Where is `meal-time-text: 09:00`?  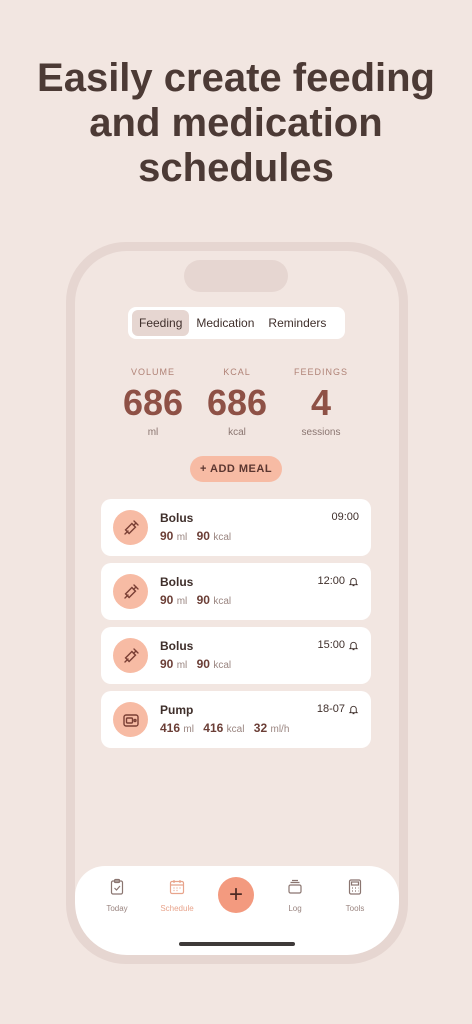 meal-time-text: 09:00 is located at coordinates (345, 517).